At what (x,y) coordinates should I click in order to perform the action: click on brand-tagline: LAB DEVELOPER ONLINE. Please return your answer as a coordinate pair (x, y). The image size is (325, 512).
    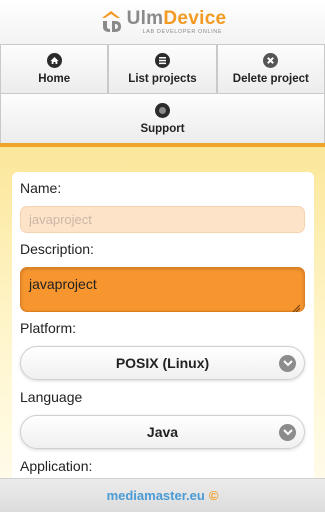
    Looking at the image, I should click on (182, 31).